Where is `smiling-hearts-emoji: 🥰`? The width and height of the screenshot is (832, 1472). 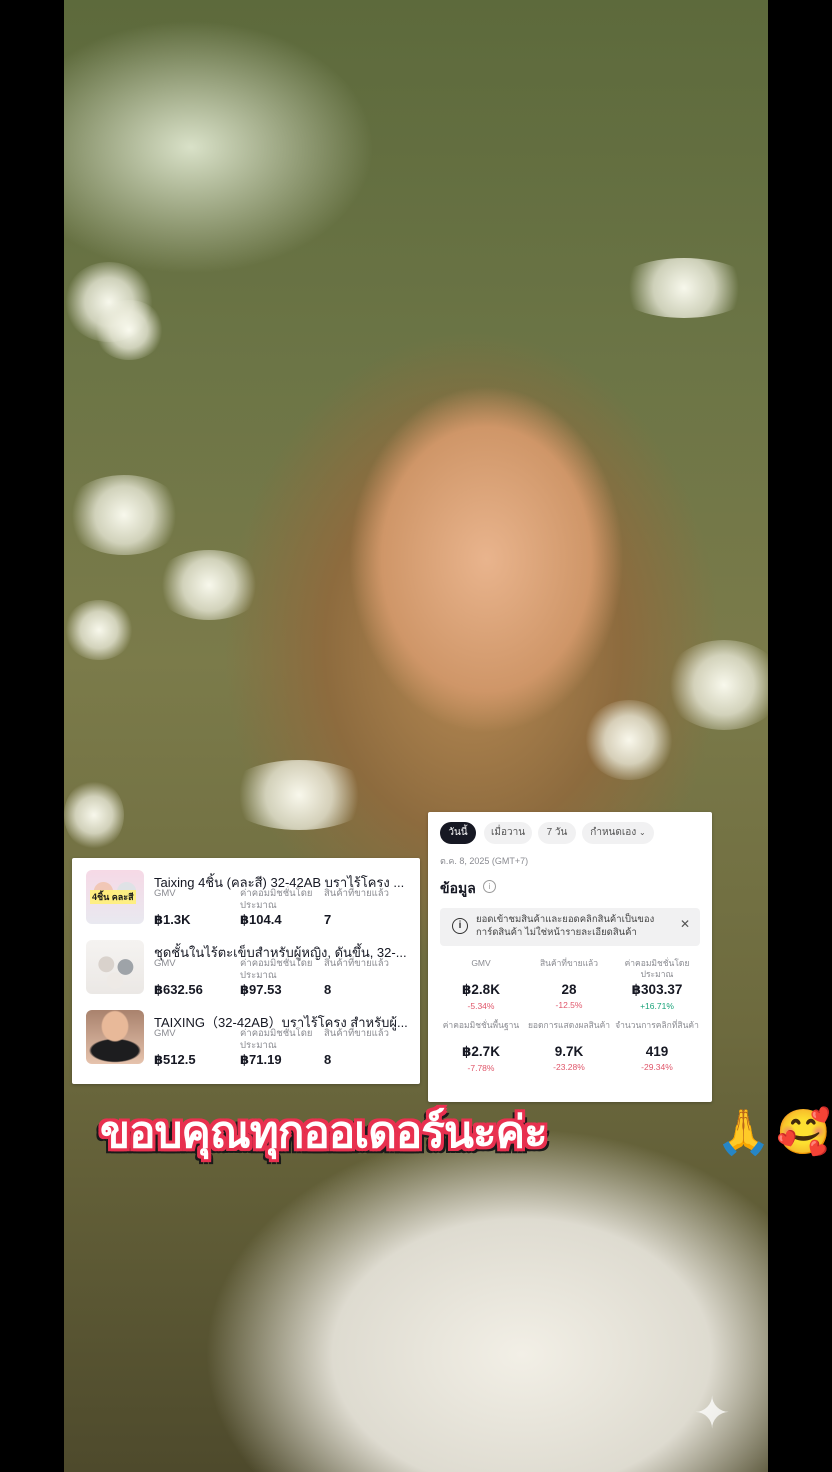 smiling-hearts-emoji: 🥰 is located at coordinates (803, 1132).